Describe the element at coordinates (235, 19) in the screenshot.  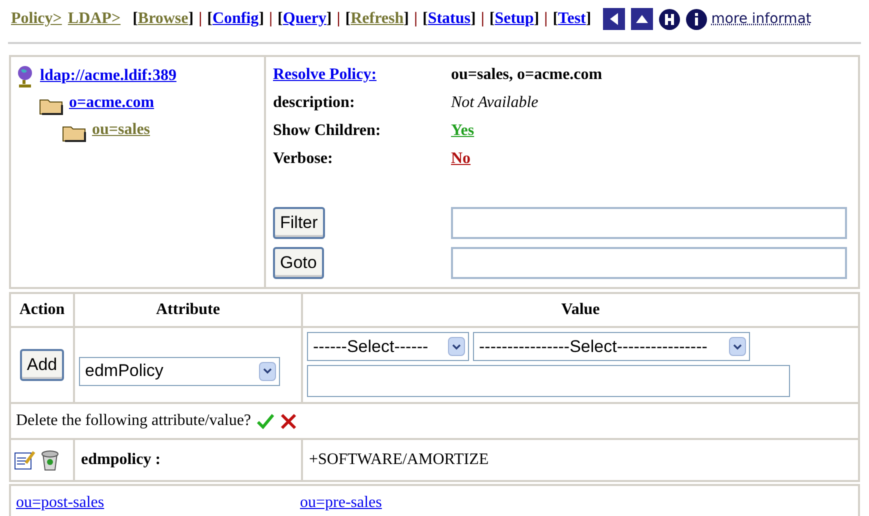
I see `nav-link: Config` at that location.